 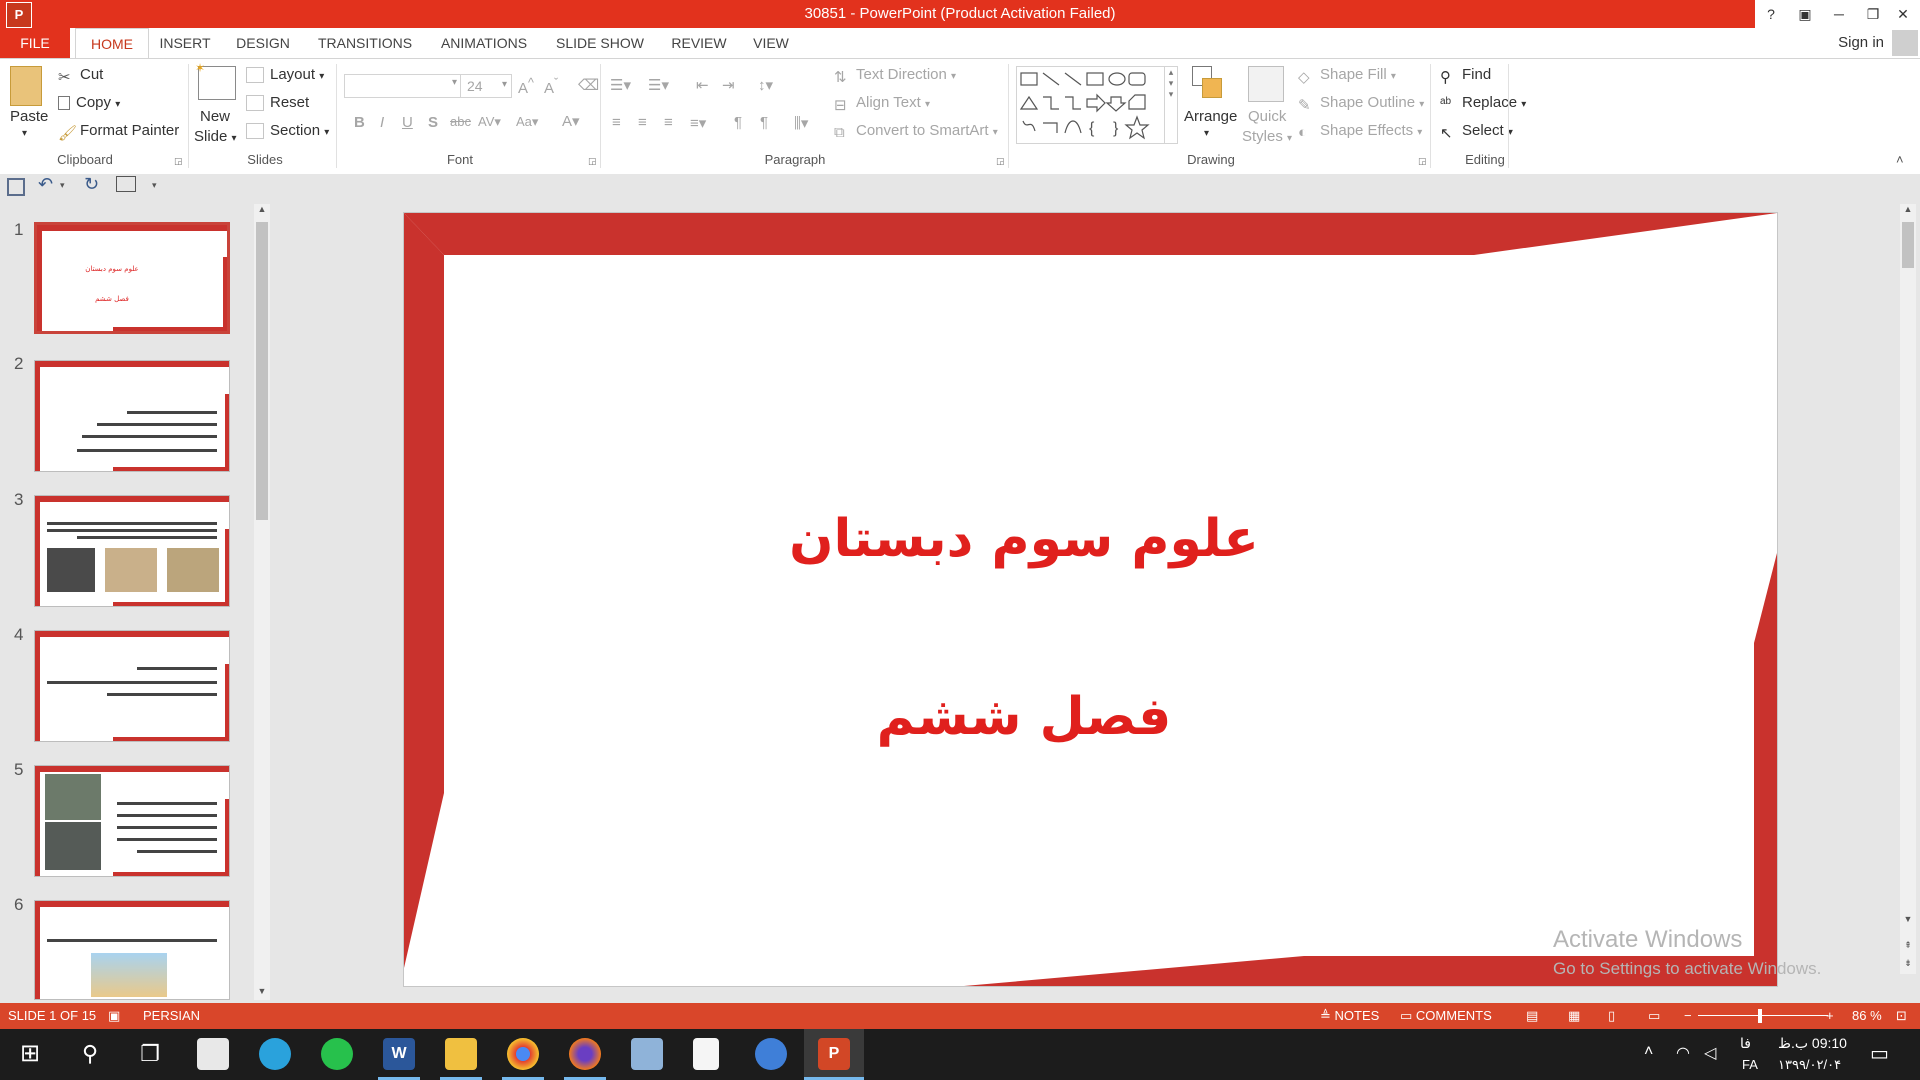 I want to click on align-text-button: ⊟ Align Text ▾, so click(x=882, y=104).